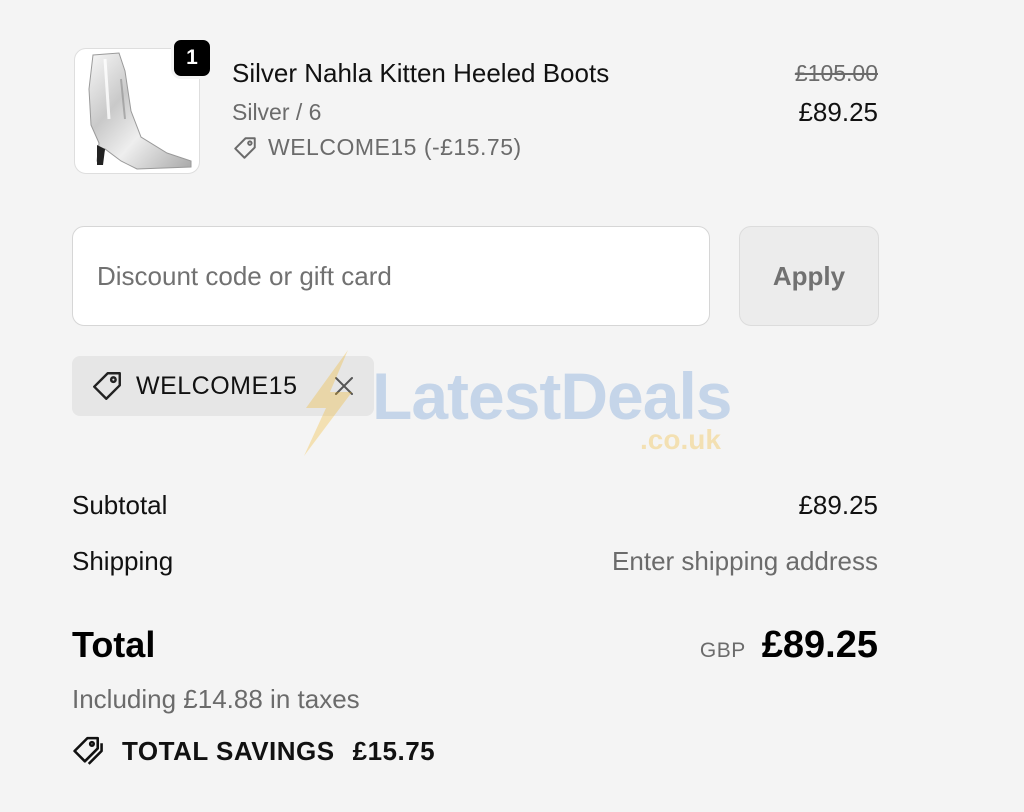 The width and height of the screenshot is (1024, 812). Describe the element at coordinates (90, 751) in the screenshot. I see `double-tag-icon` at that location.